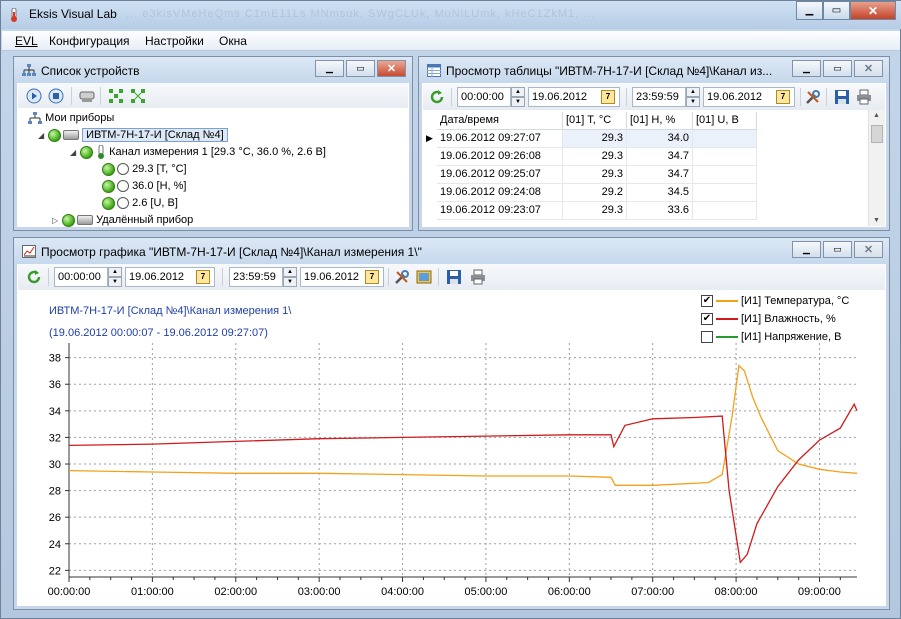 This screenshot has width=901, height=619. I want to click on play-icon, so click(34, 96).